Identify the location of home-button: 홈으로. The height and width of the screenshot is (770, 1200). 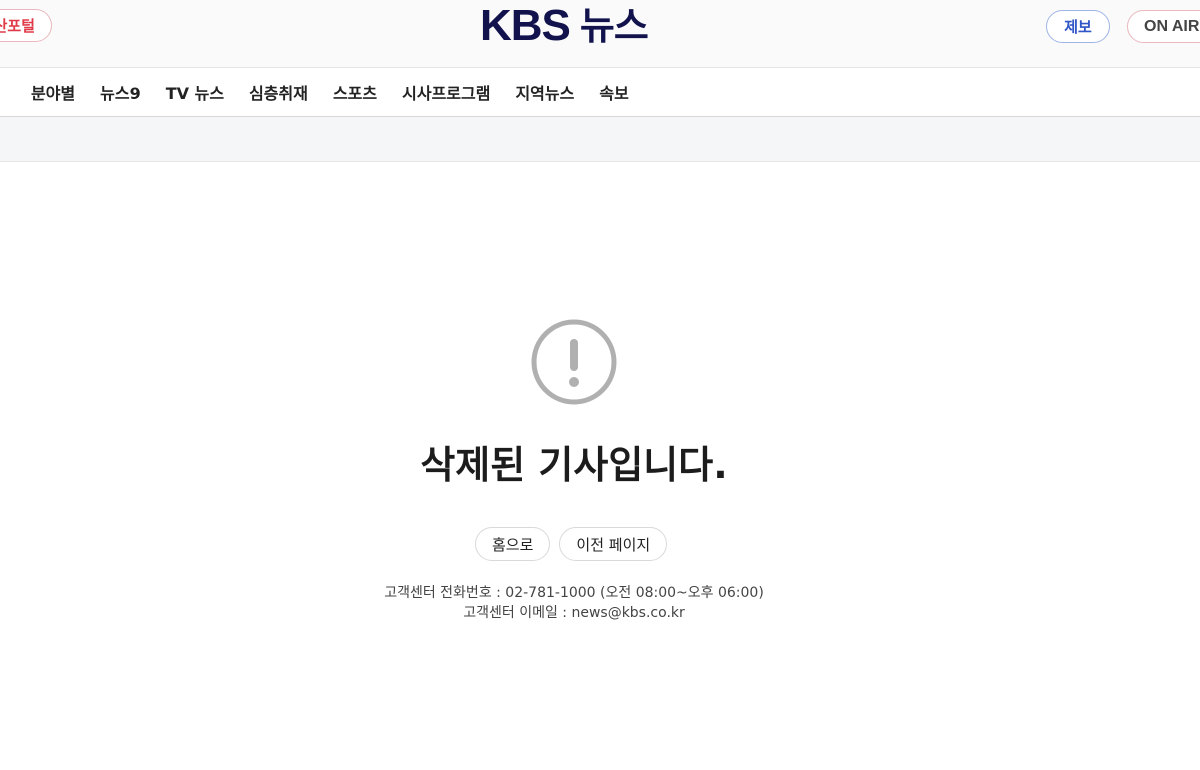
(513, 544).